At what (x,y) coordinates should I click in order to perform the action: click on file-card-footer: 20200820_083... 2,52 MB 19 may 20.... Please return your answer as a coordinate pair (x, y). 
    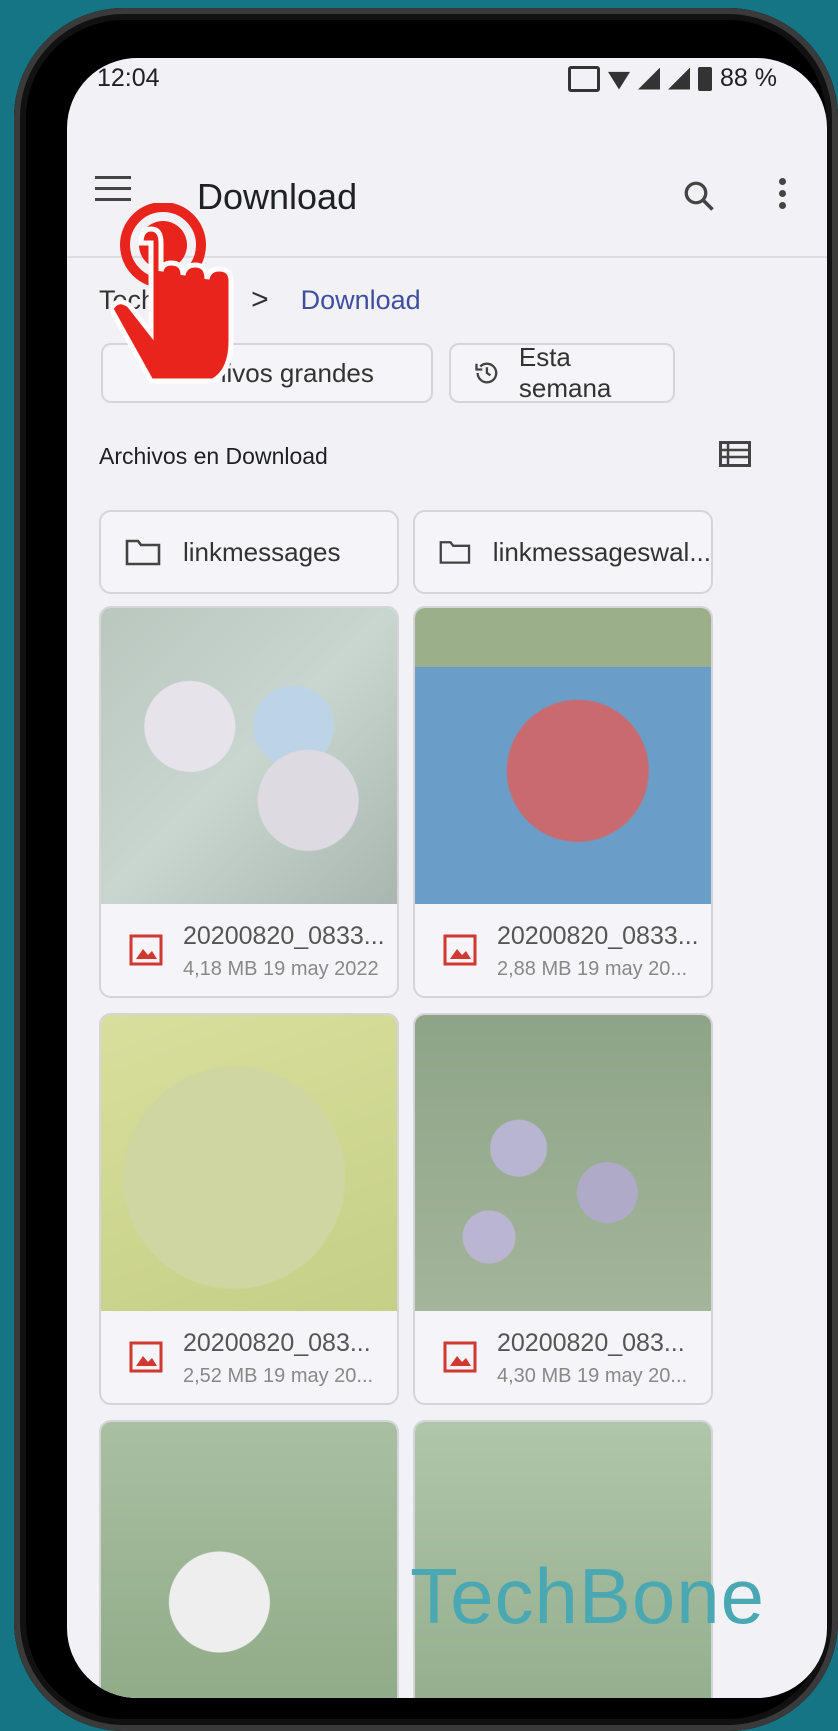
    Looking at the image, I should click on (249, 1357).